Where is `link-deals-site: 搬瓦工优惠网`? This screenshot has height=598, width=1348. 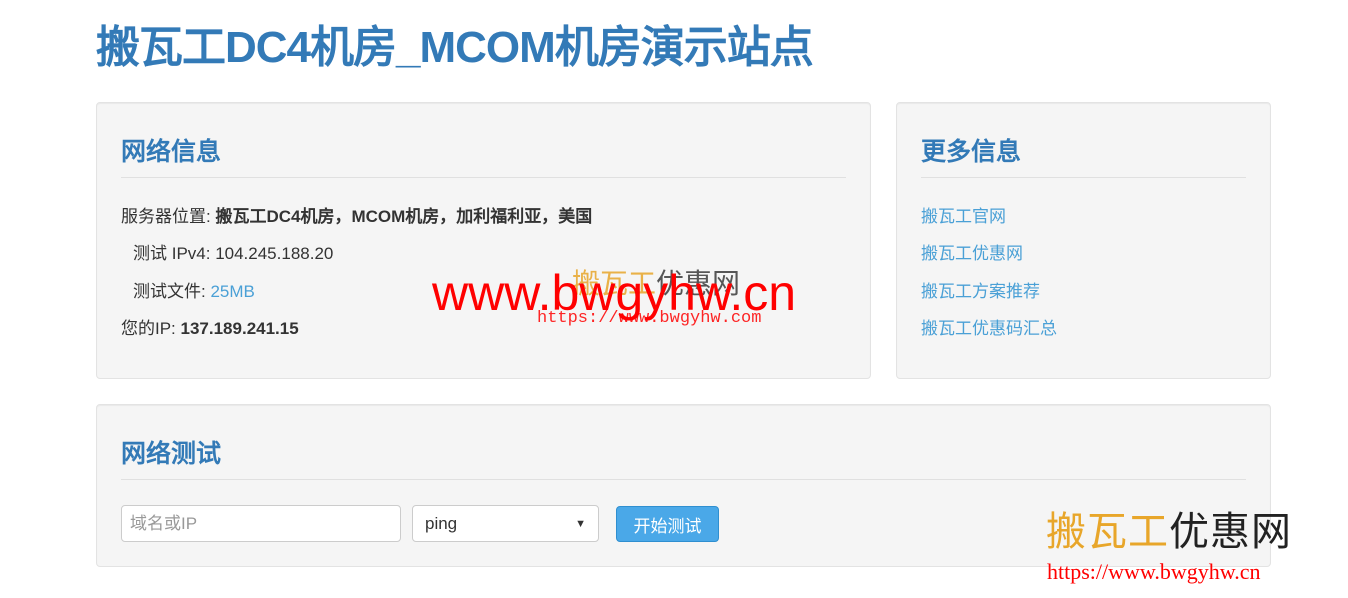
link-deals-site: 搬瓦工优惠网 is located at coordinates (972, 253).